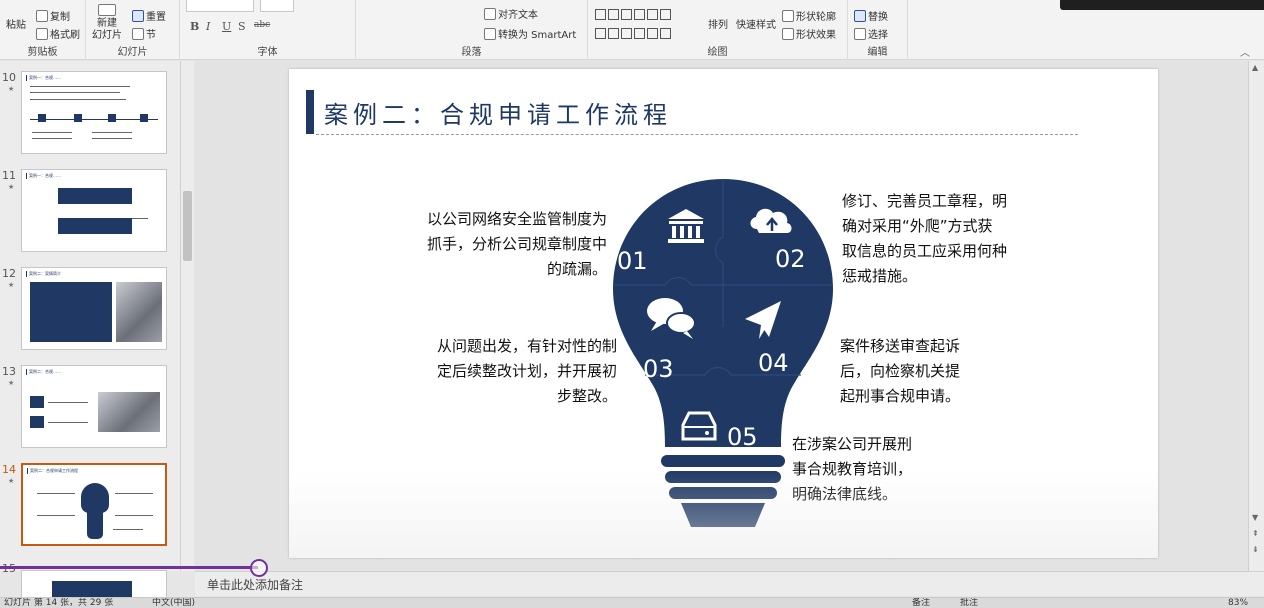 This screenshot has height=608, width=1264. What do you see at coordinates (187, 226) in the screenshot?
I see `thumbnails-scrollbar-thumb` at bounding box center [187, 226].